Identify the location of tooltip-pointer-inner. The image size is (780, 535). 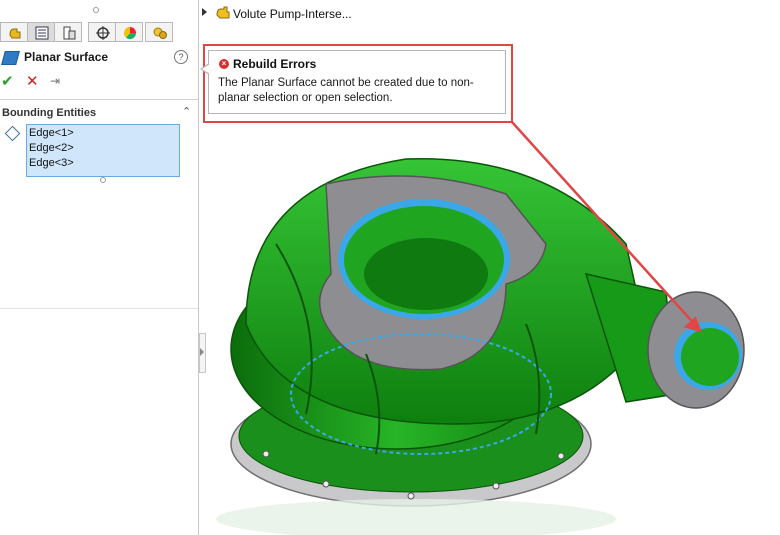
(206, 69).